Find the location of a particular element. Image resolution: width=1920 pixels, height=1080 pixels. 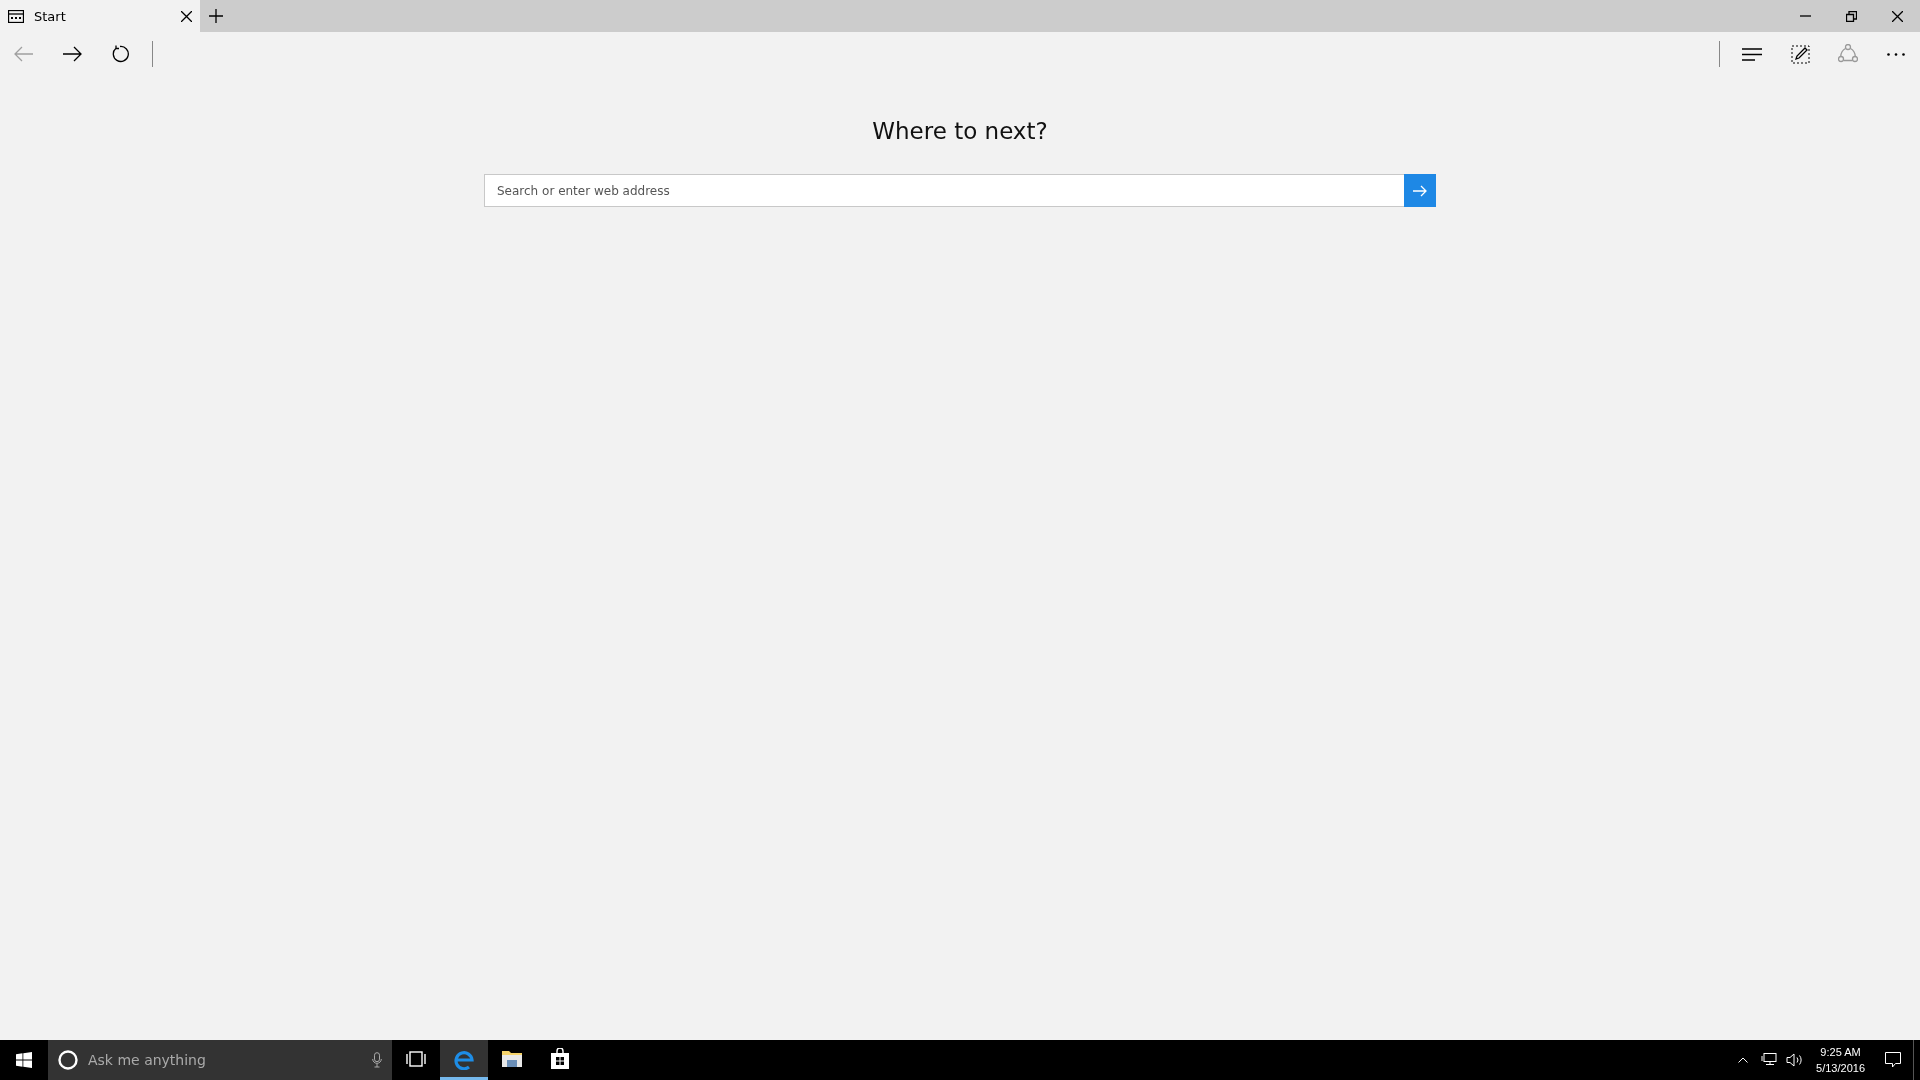

close-tab-icon is located at coordinates (186, 16).